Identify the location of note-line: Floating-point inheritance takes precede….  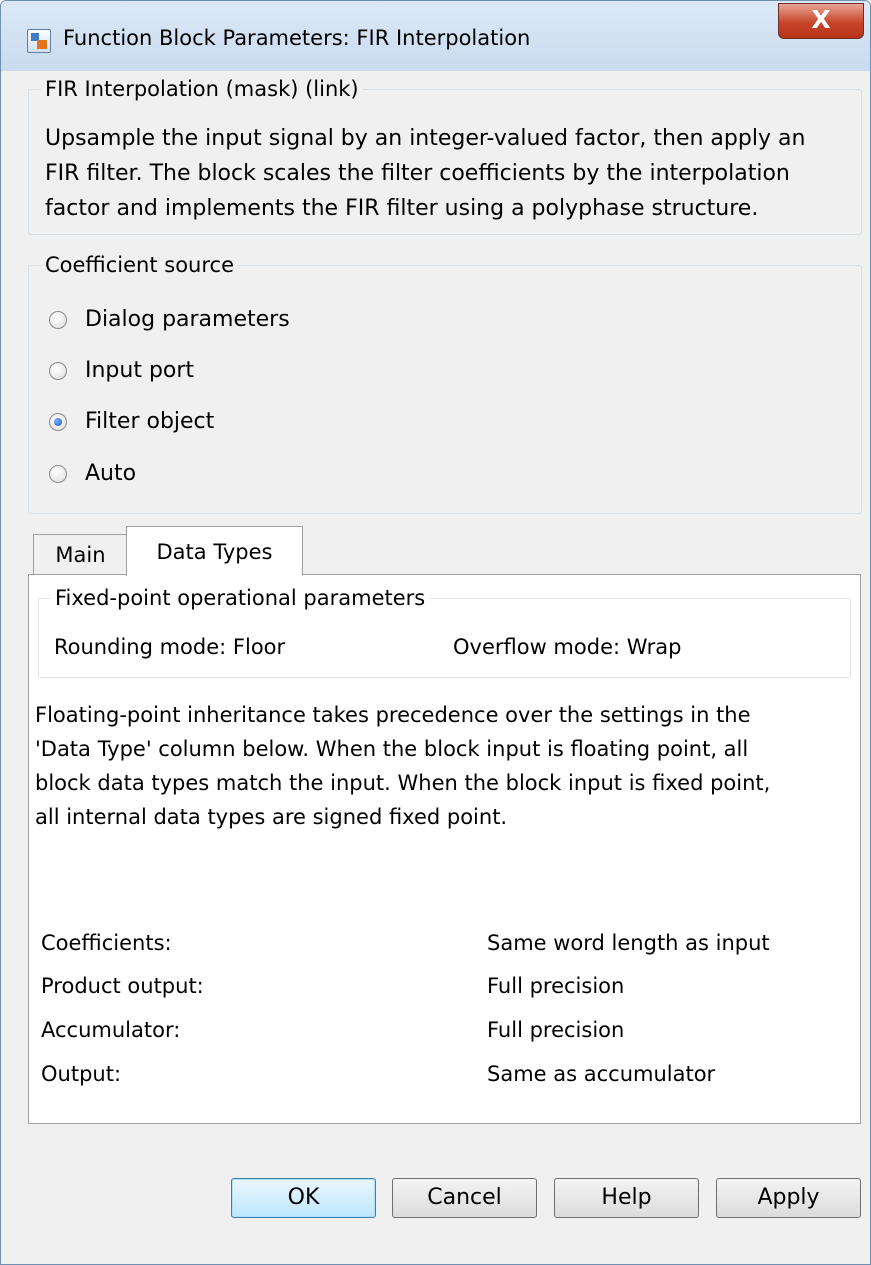
(393, 715).